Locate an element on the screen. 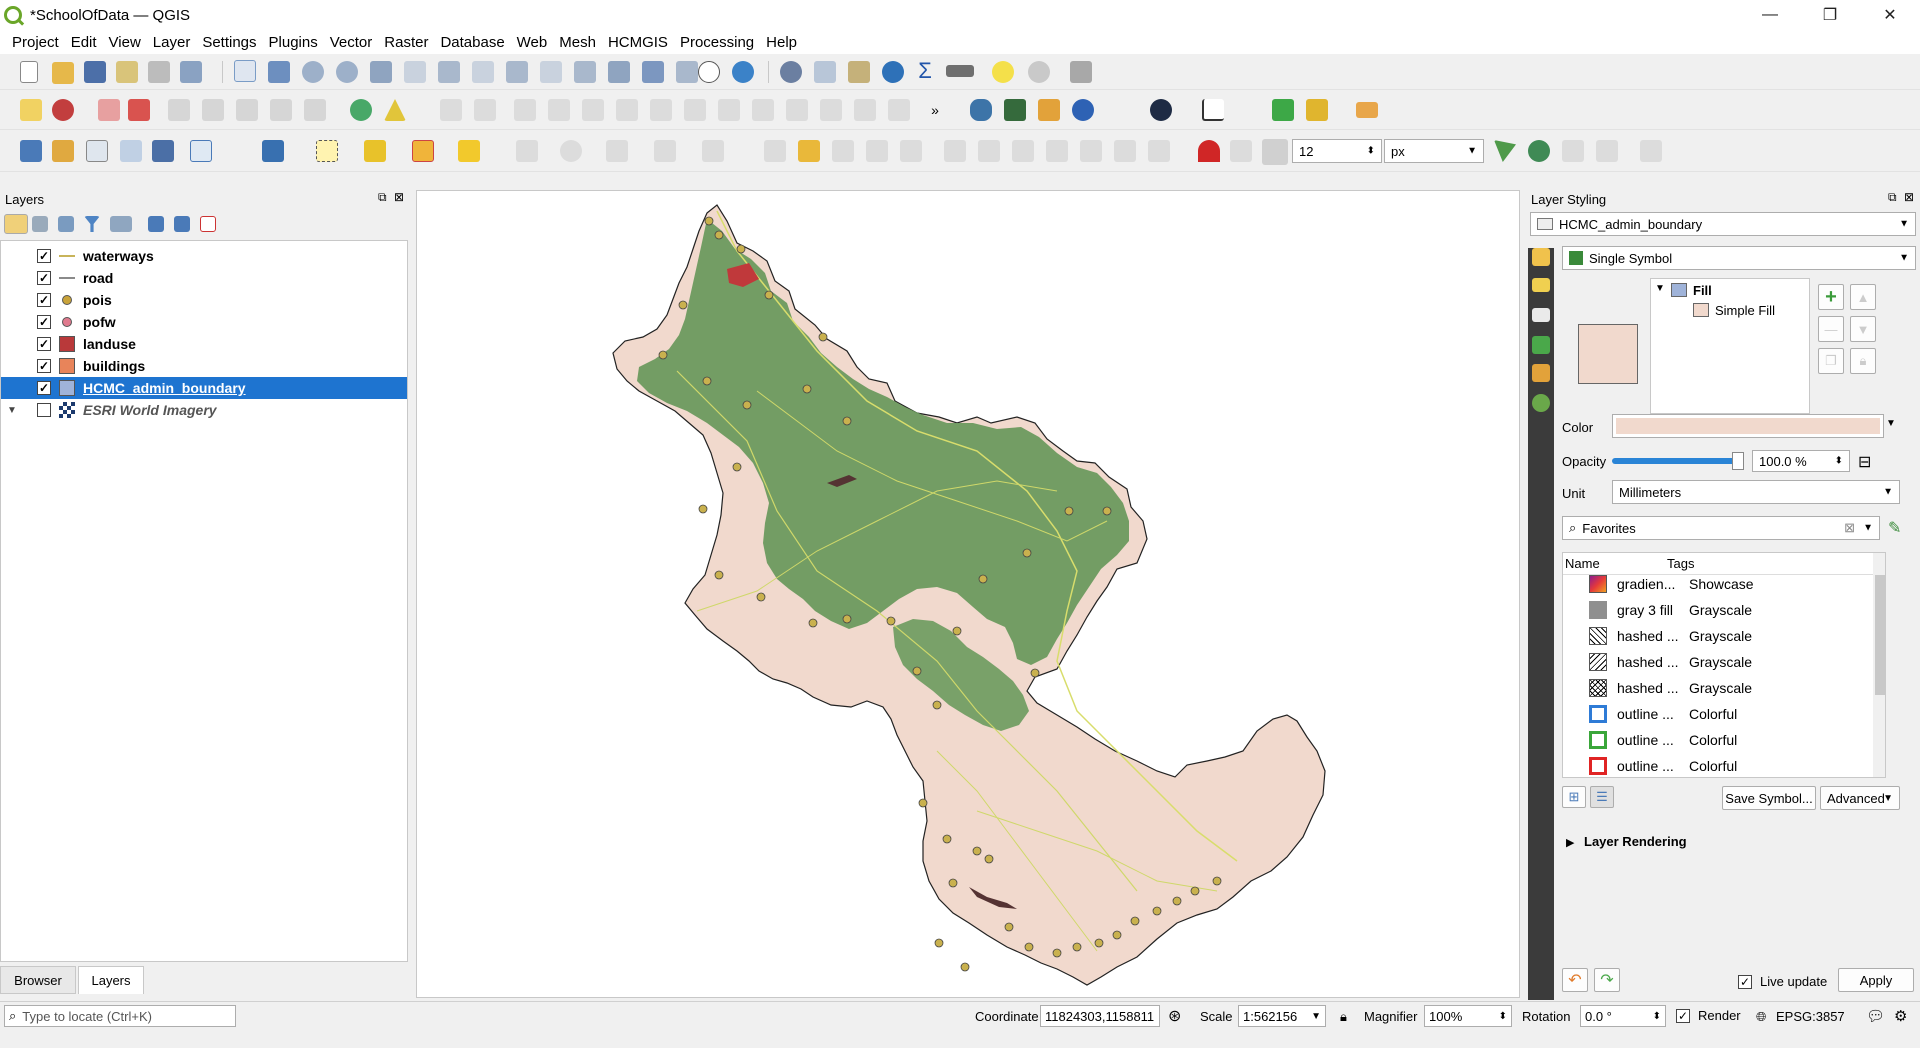 The height and width of the screenshot is (1048, 1920). rotate-label-icon is located at coordinates (213, 110).